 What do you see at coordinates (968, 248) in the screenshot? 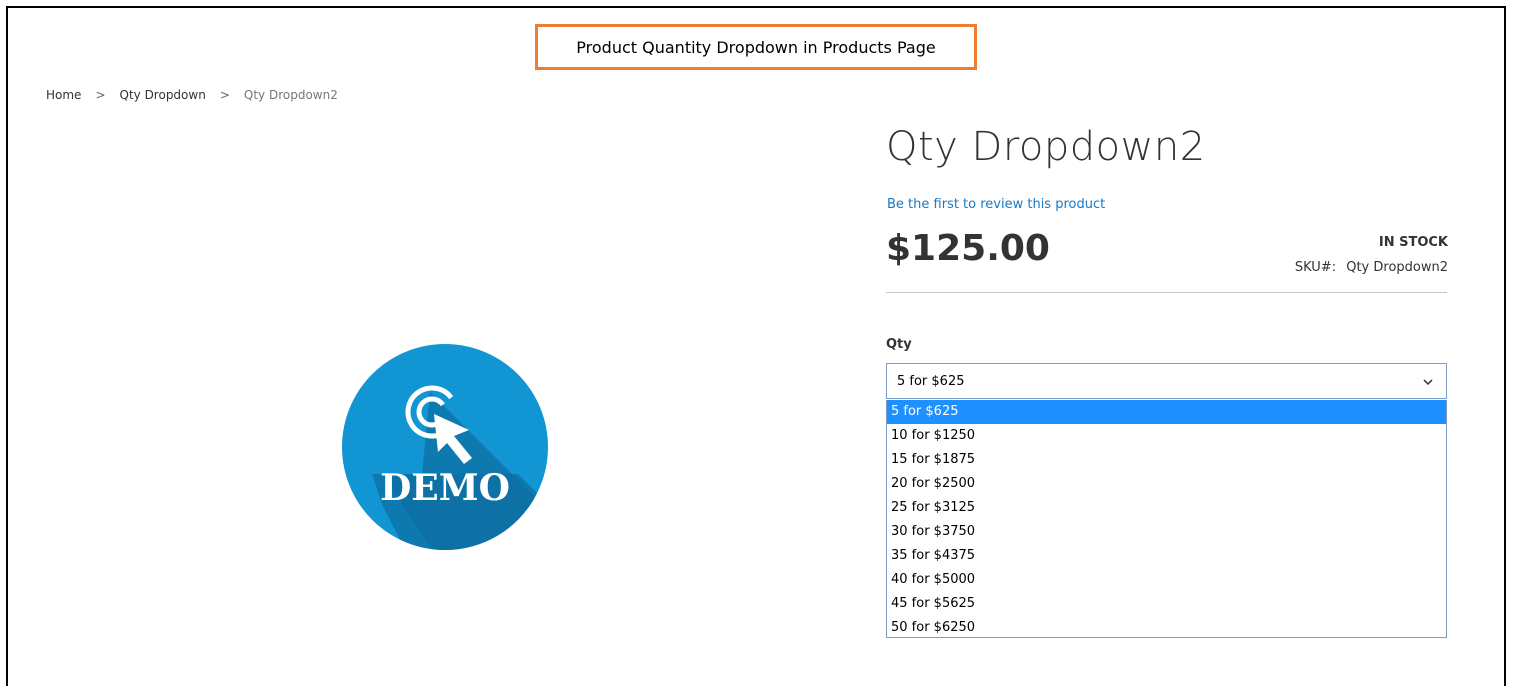
I see `product-price: $125.00` at bounding box center [968, 248].